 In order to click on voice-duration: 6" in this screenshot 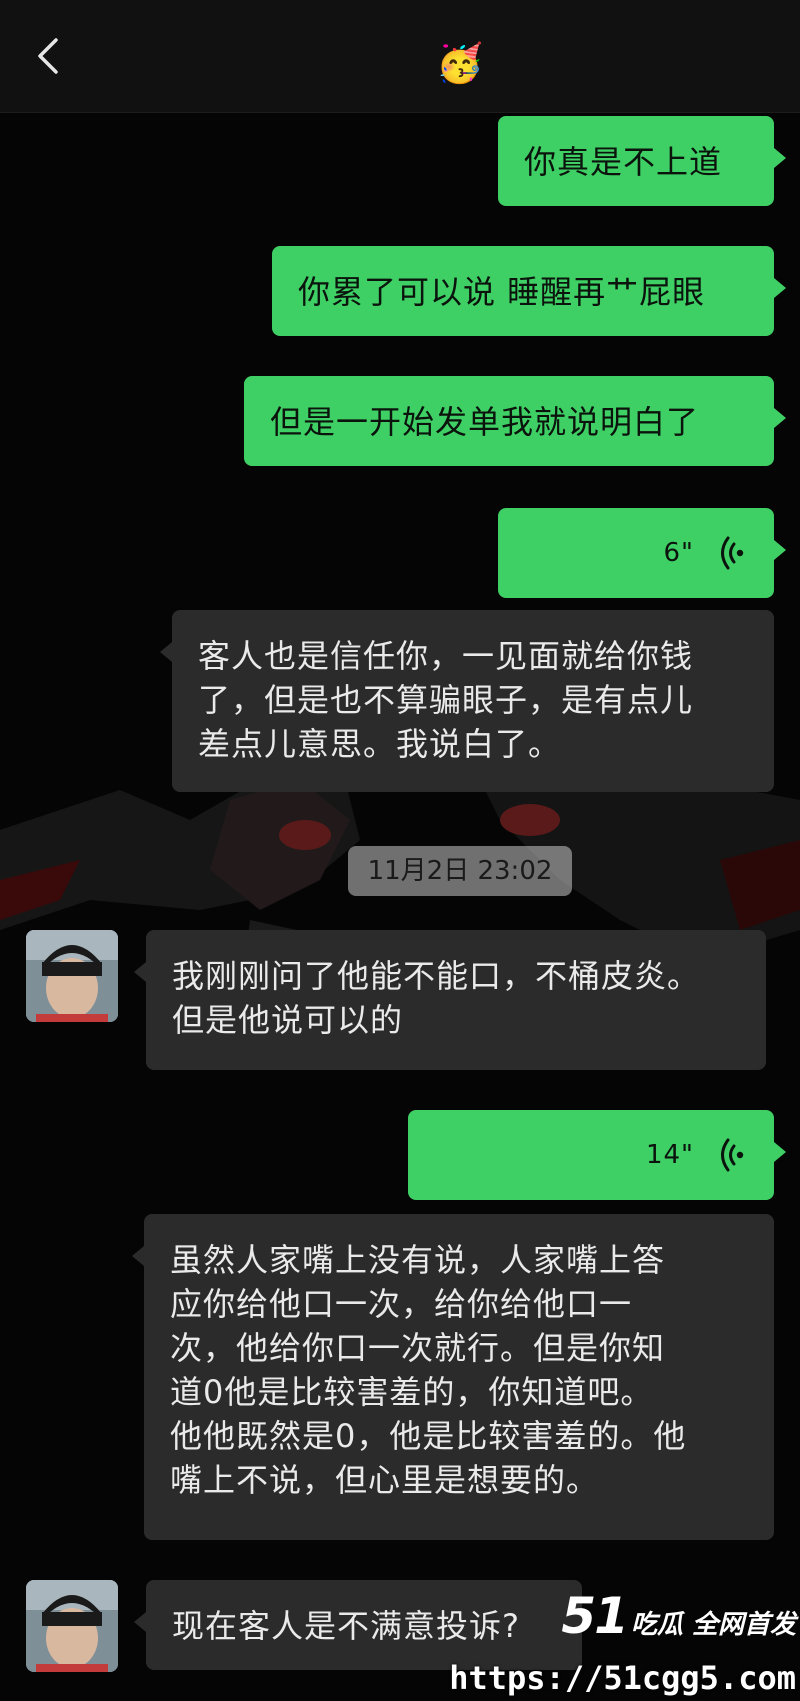, I will do `click(678, 553)`.